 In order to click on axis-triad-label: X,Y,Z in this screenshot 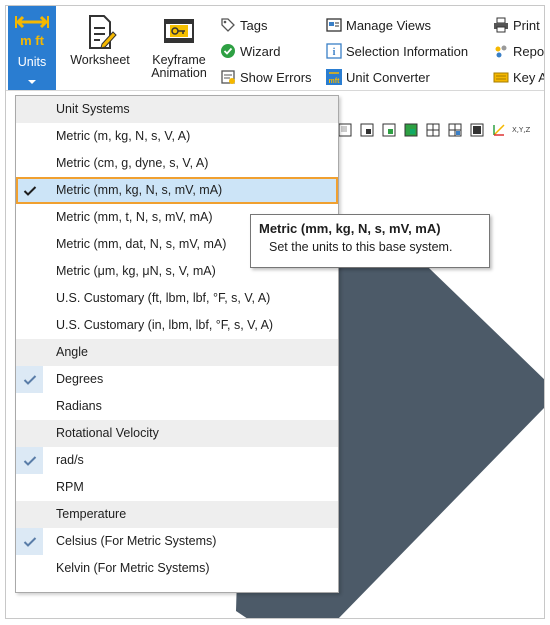, I will do `click(521, 130)`.